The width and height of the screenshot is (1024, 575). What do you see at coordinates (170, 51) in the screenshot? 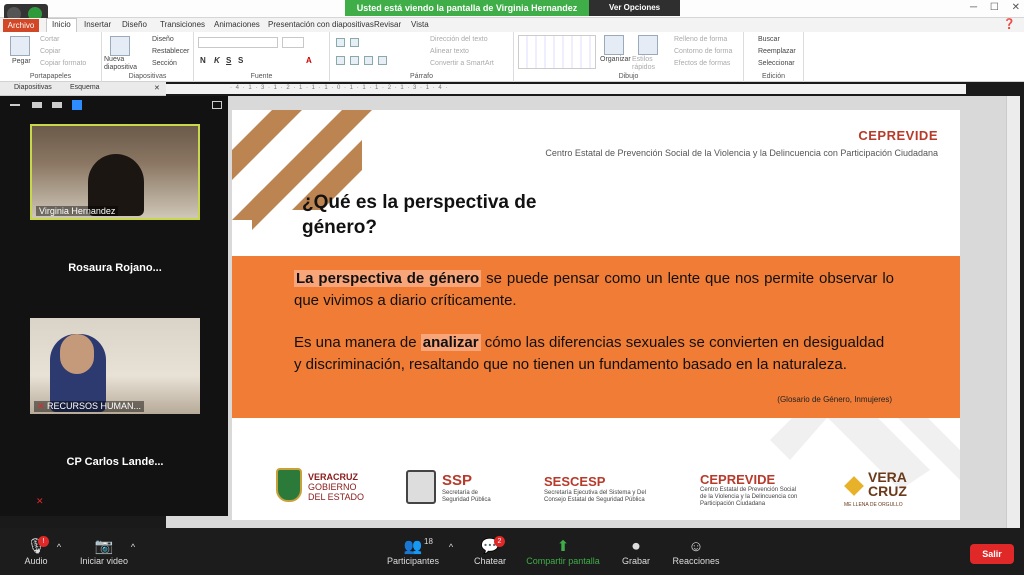
I see `reset-button: Restablecer` at bounding box center [170, 51].